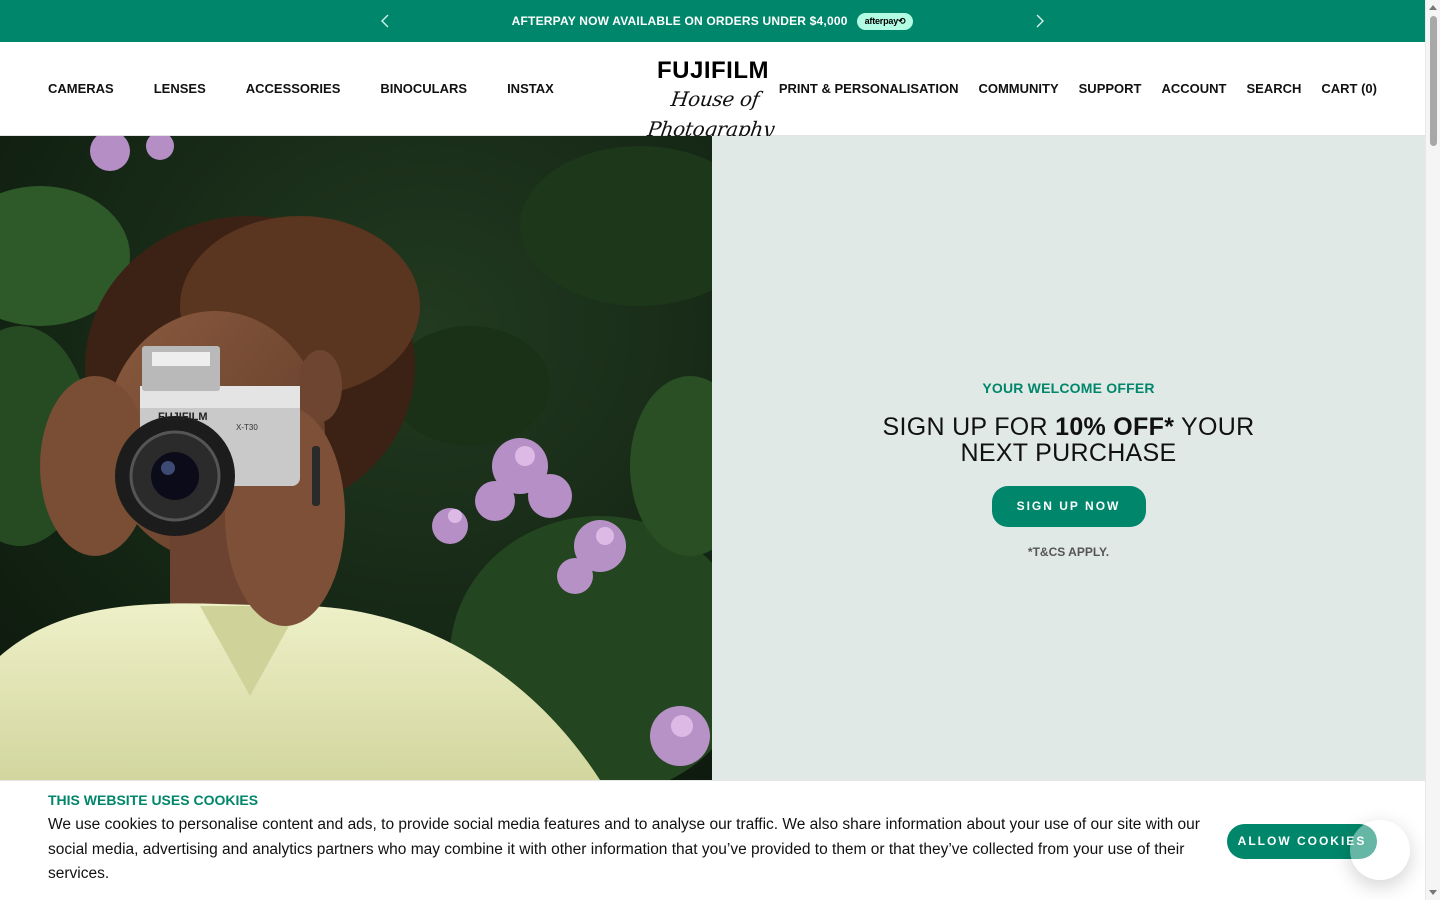  I want to click on scroll-down-icon, so click(1433, 892).